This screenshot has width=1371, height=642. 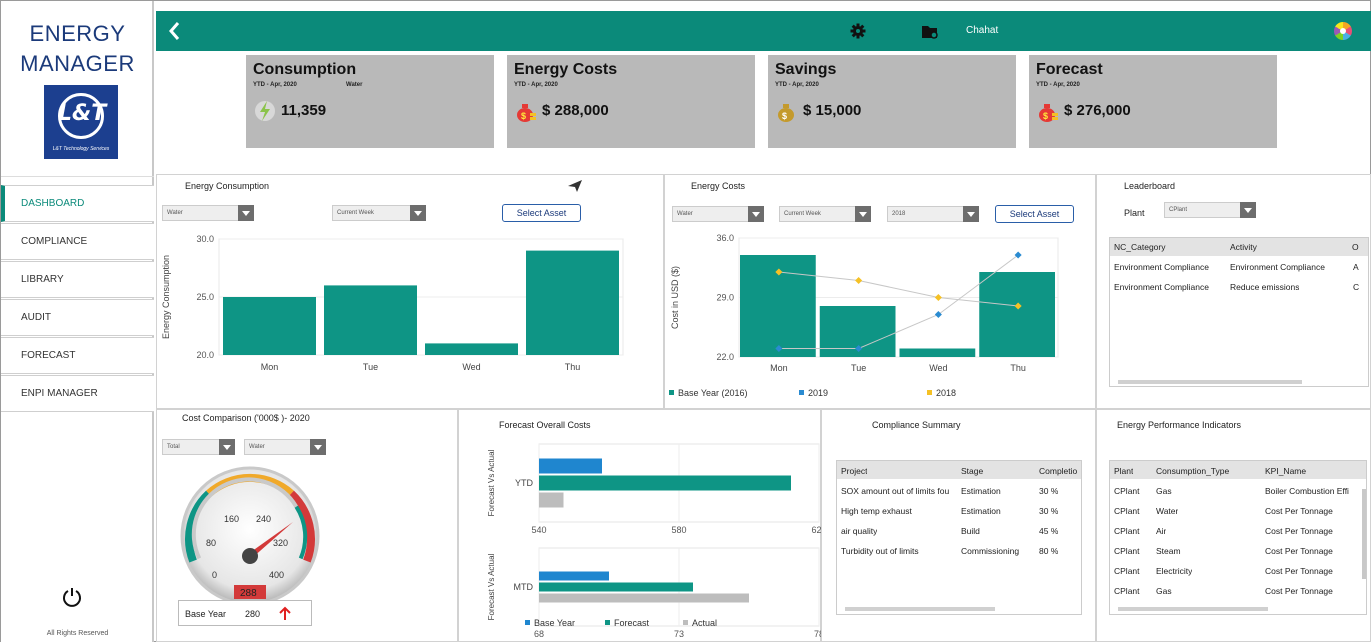 I want to click on column-header: Plant, so click(x=1123, y=471).